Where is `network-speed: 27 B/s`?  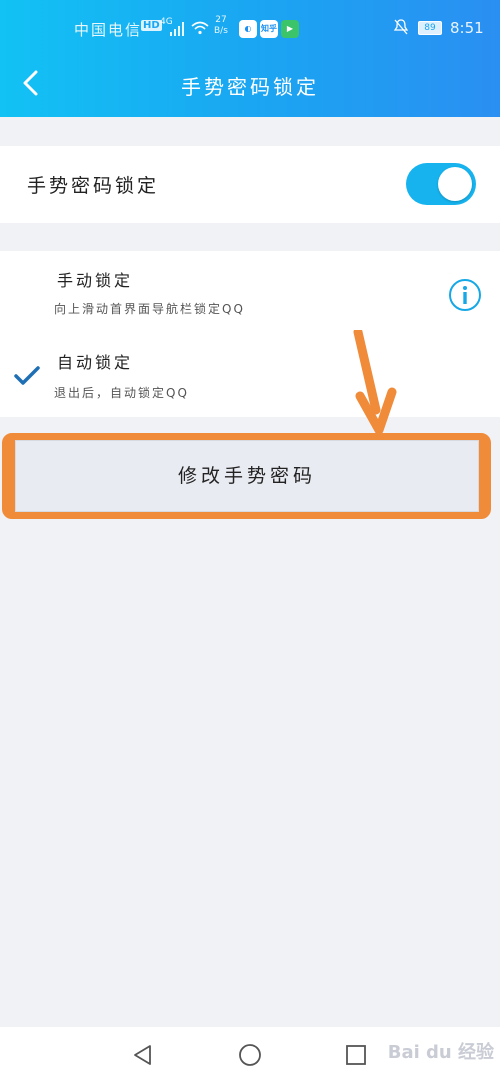 network-speed: 27 B/s is located at coordinates (221, 26).